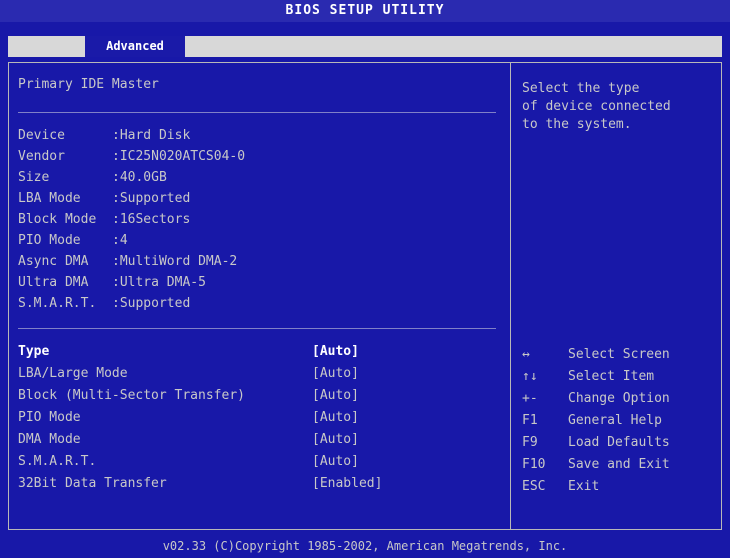  What do you see at coordinates (104, 304) in the screenshot?
I see `device-info-row: S.M.A.R.T. :Supported` at bounding box center [104, 304].